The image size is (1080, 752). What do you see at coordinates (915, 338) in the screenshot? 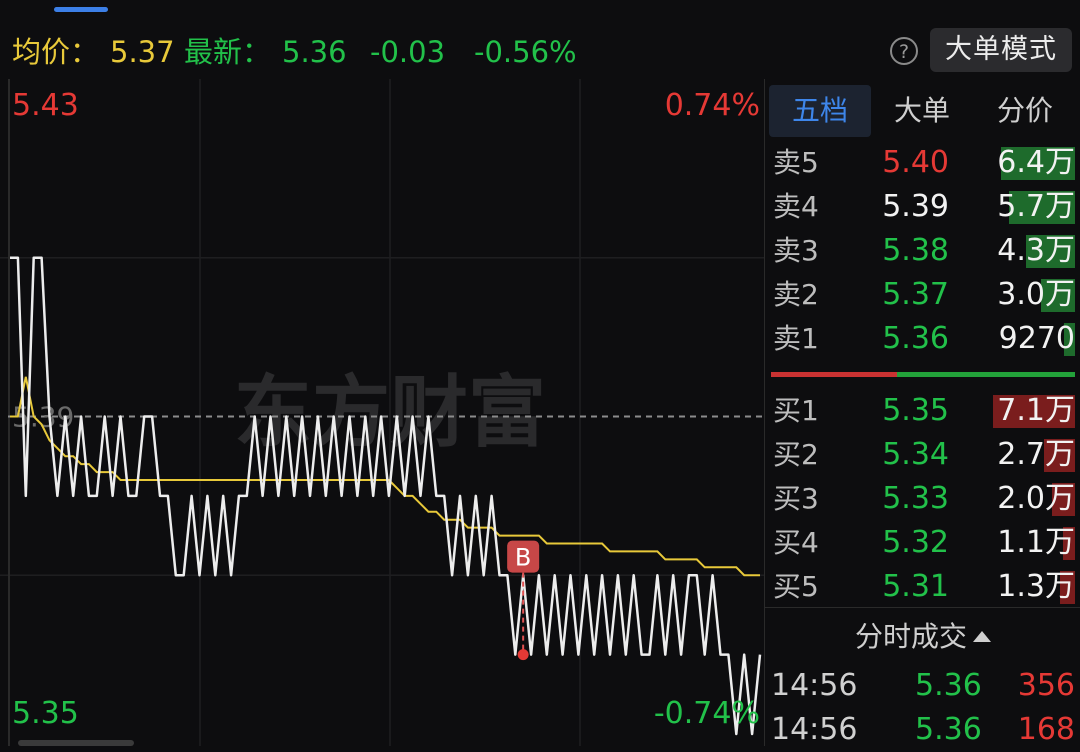
I see `ask-price: 5.36` at bounding box center [915, 338].